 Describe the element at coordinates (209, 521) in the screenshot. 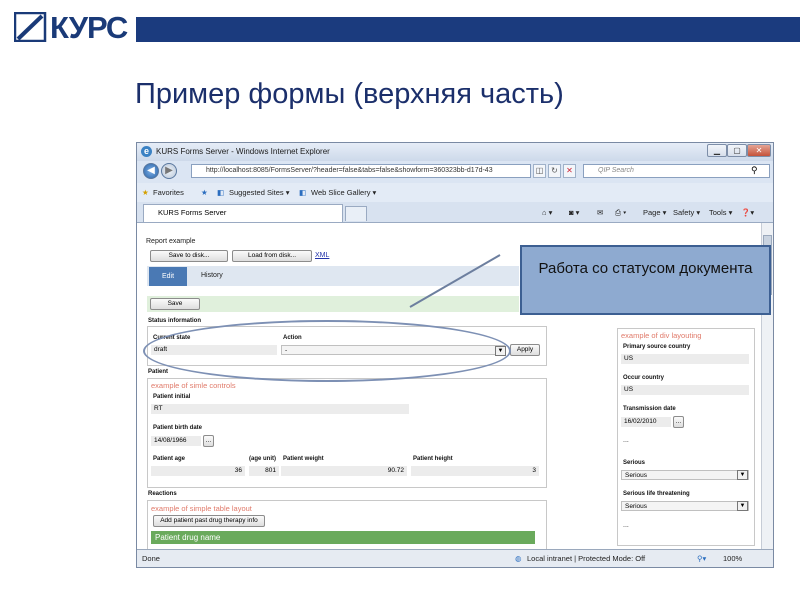

I see `add-drug-therapy-button: Add patient past drug therapy info` at that location.